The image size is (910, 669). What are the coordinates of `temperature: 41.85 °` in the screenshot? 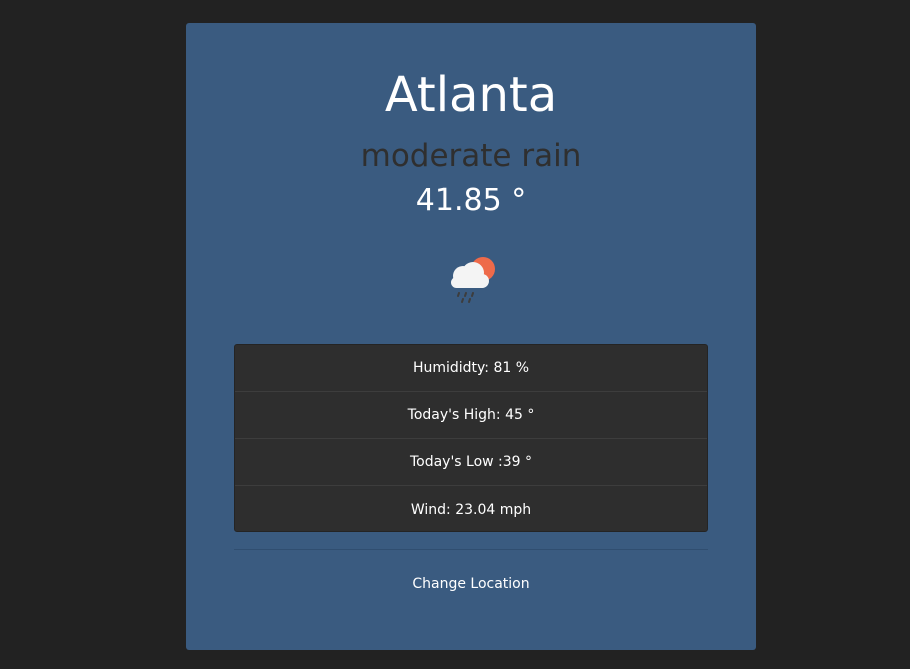 It's located at (471, 200).